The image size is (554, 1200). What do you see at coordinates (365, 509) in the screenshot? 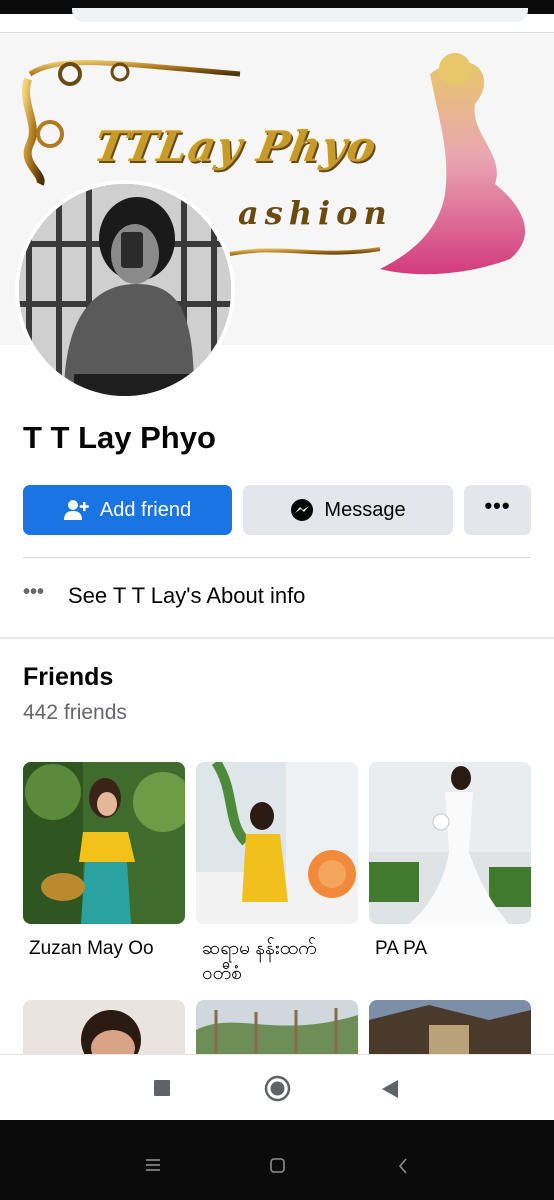
I see `message-label: Message` at bounding box center [365, 509].